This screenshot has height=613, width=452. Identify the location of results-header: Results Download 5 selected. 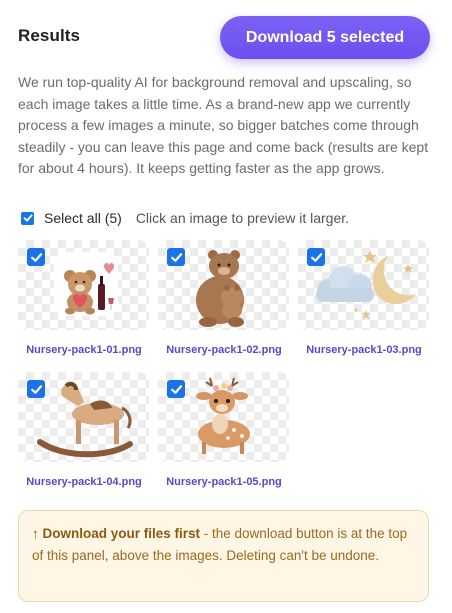
(224, 38).